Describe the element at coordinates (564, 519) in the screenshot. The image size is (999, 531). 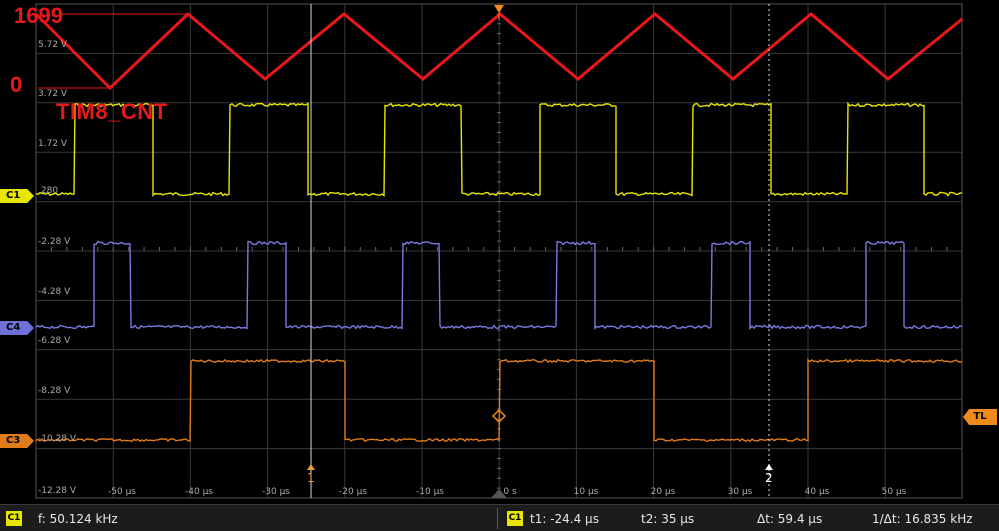
I see `cursor-t1-readout: t1: -24.4 µs` at that location.